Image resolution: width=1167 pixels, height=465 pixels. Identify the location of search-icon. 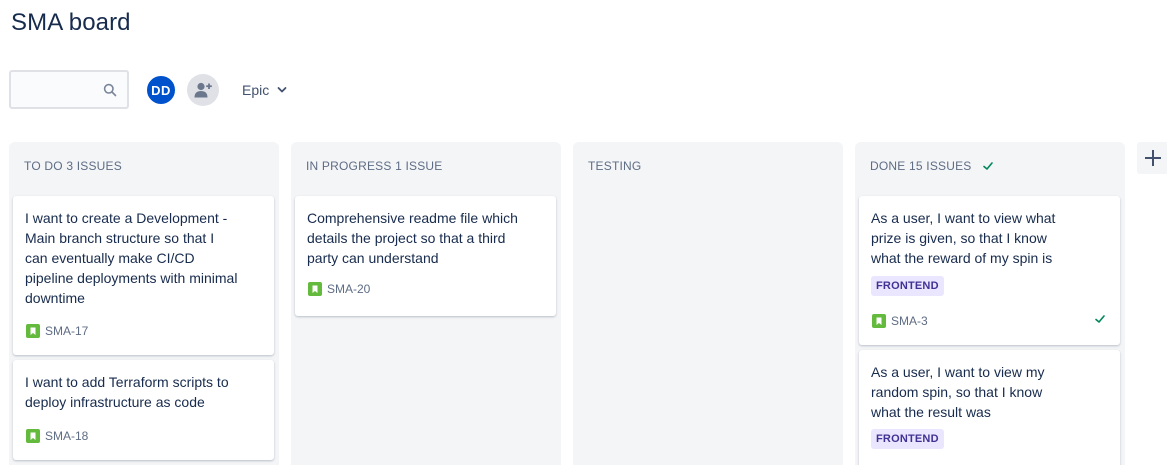
(110, 90).